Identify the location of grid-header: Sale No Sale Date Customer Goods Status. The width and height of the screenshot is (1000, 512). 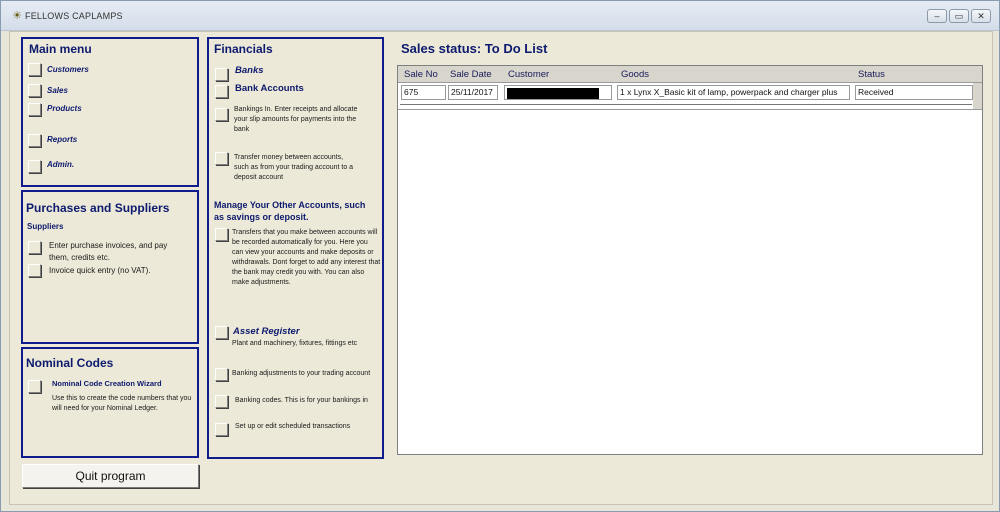
(690, 74).